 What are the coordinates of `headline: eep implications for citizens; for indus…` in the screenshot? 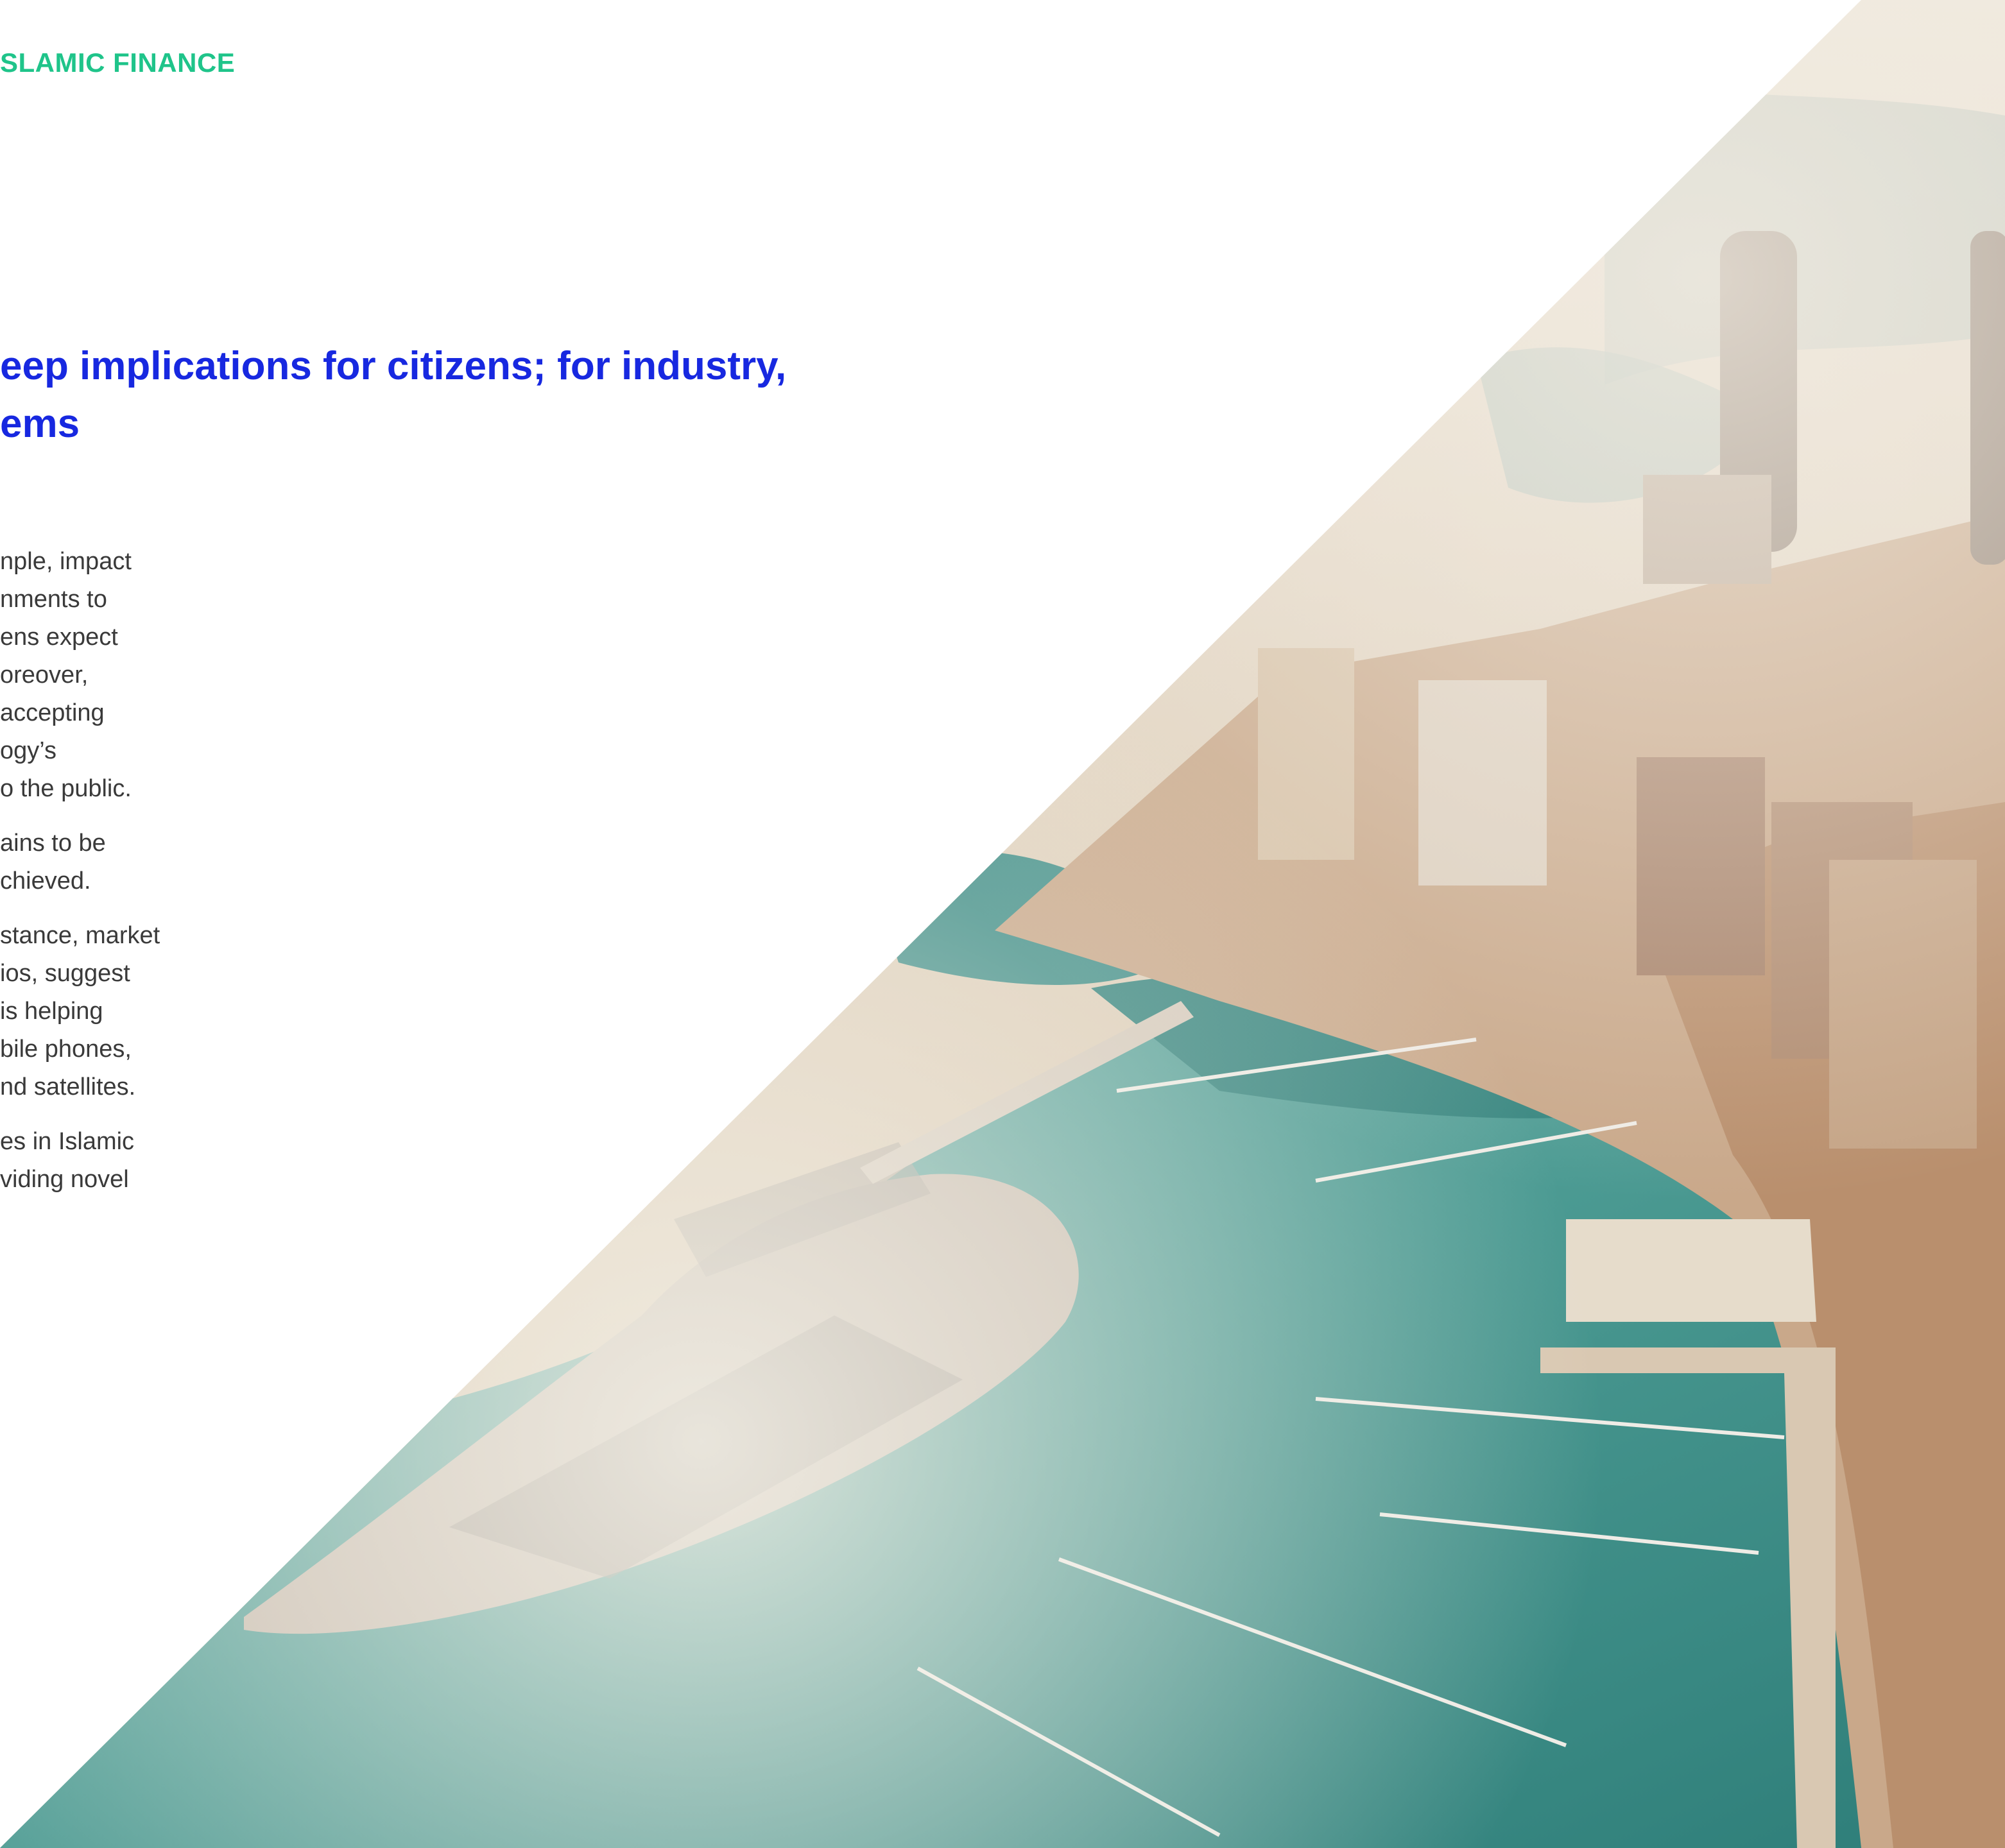 It's located at (393, 396).